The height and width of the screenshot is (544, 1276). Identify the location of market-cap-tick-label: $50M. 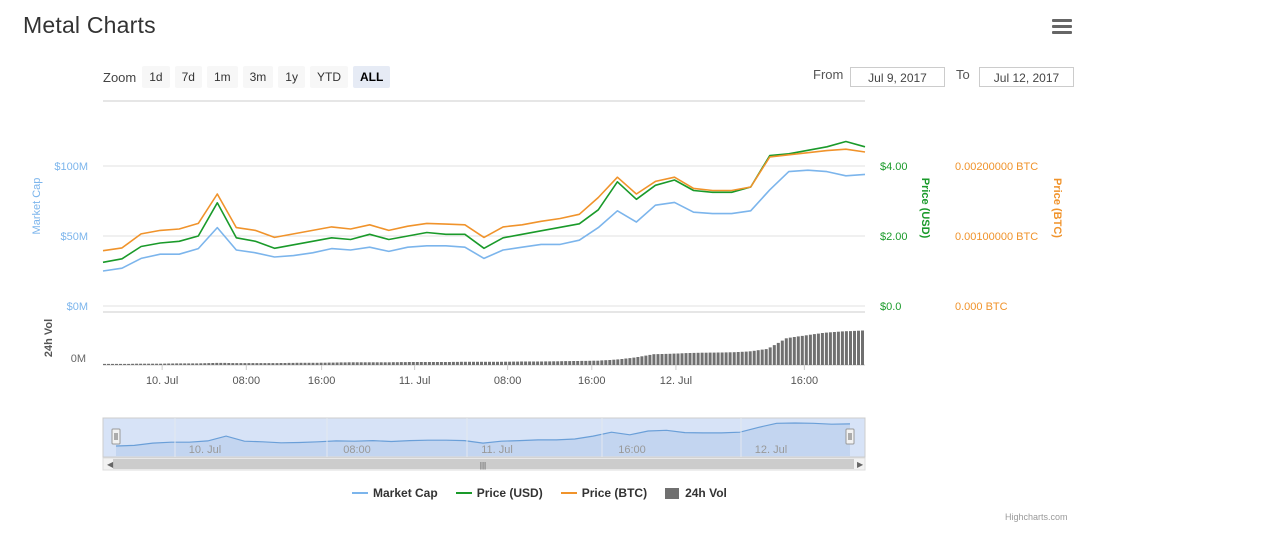
(74, 237).